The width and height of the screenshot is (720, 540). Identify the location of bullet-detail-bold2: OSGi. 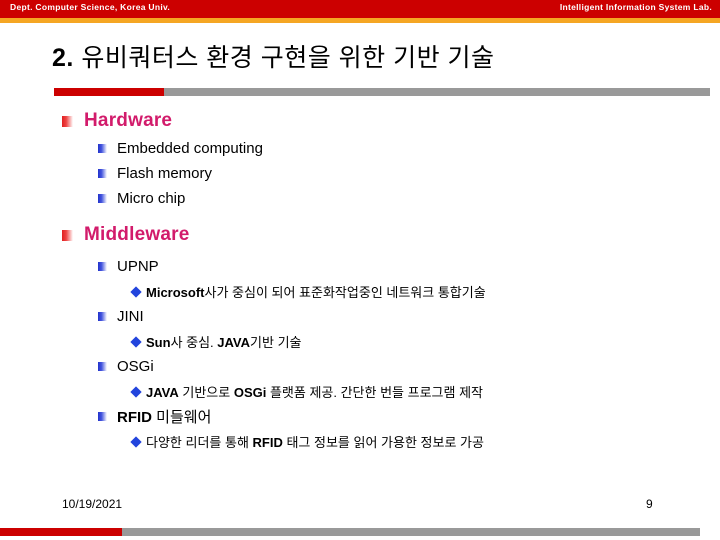
(250, 392).